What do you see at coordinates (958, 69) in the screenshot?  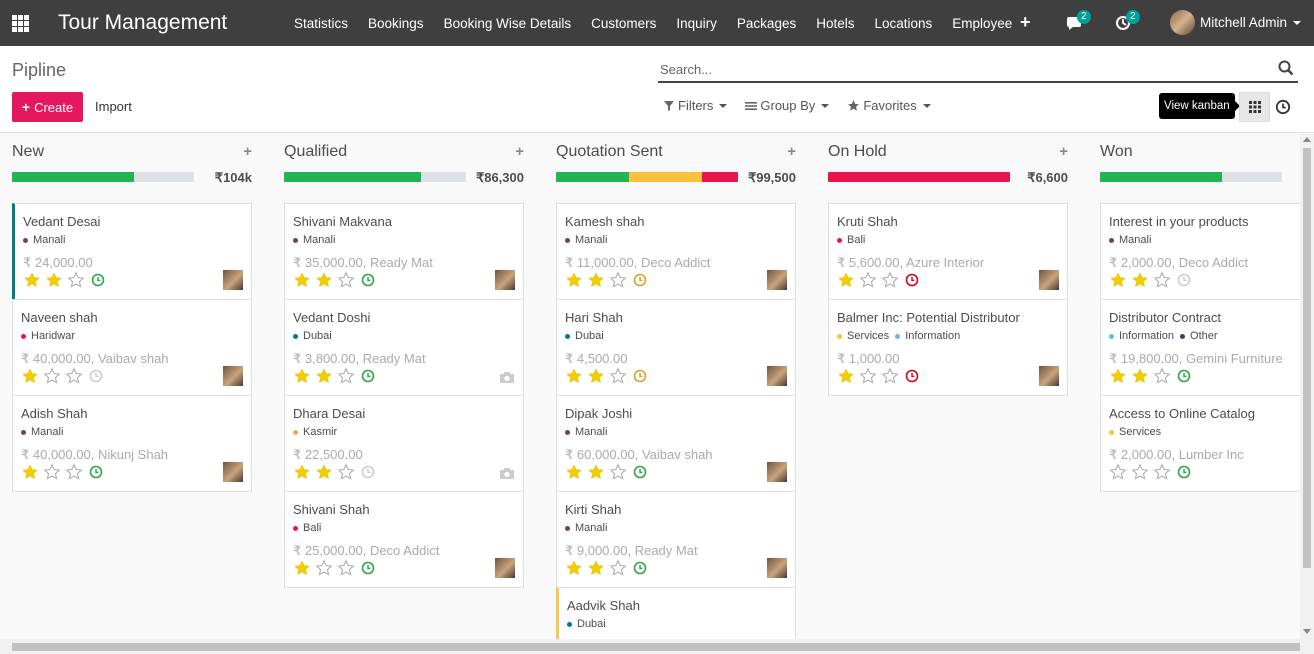 I see `search-input` at bounding box center [958, 69].